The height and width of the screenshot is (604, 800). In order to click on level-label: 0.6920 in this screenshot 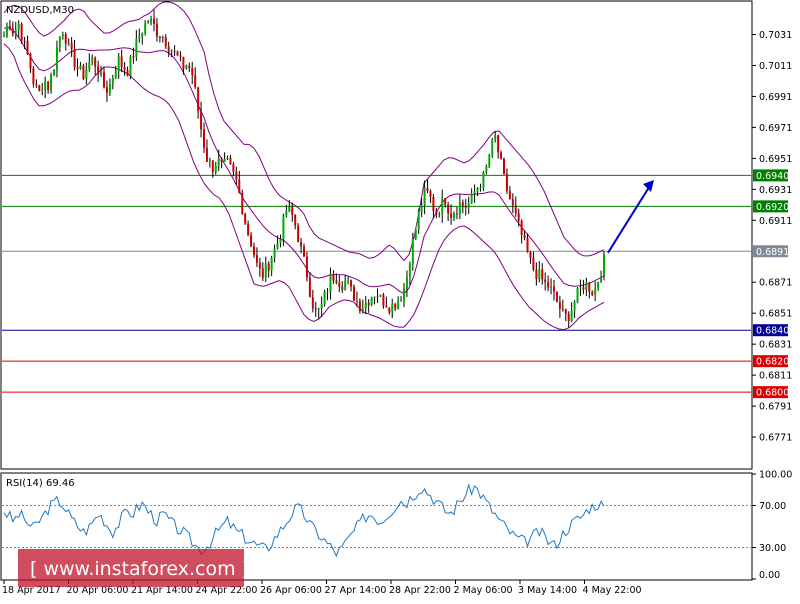, I will do `click(772, 207)`.